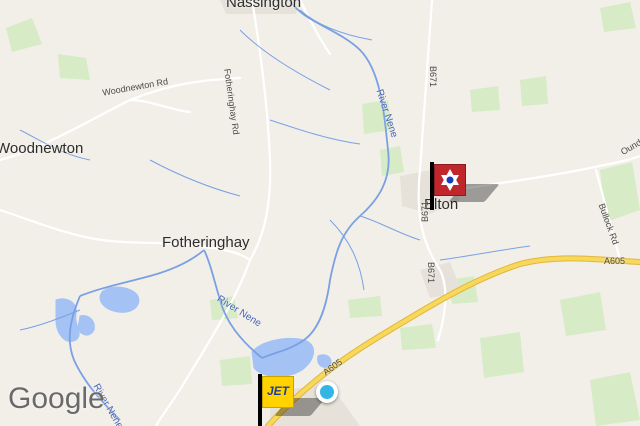 The width and height of the screenshot is (640, 426). Describe the element at coordinates (450, 180) in the screenshot. I see `star-of-david-icon` at that location.